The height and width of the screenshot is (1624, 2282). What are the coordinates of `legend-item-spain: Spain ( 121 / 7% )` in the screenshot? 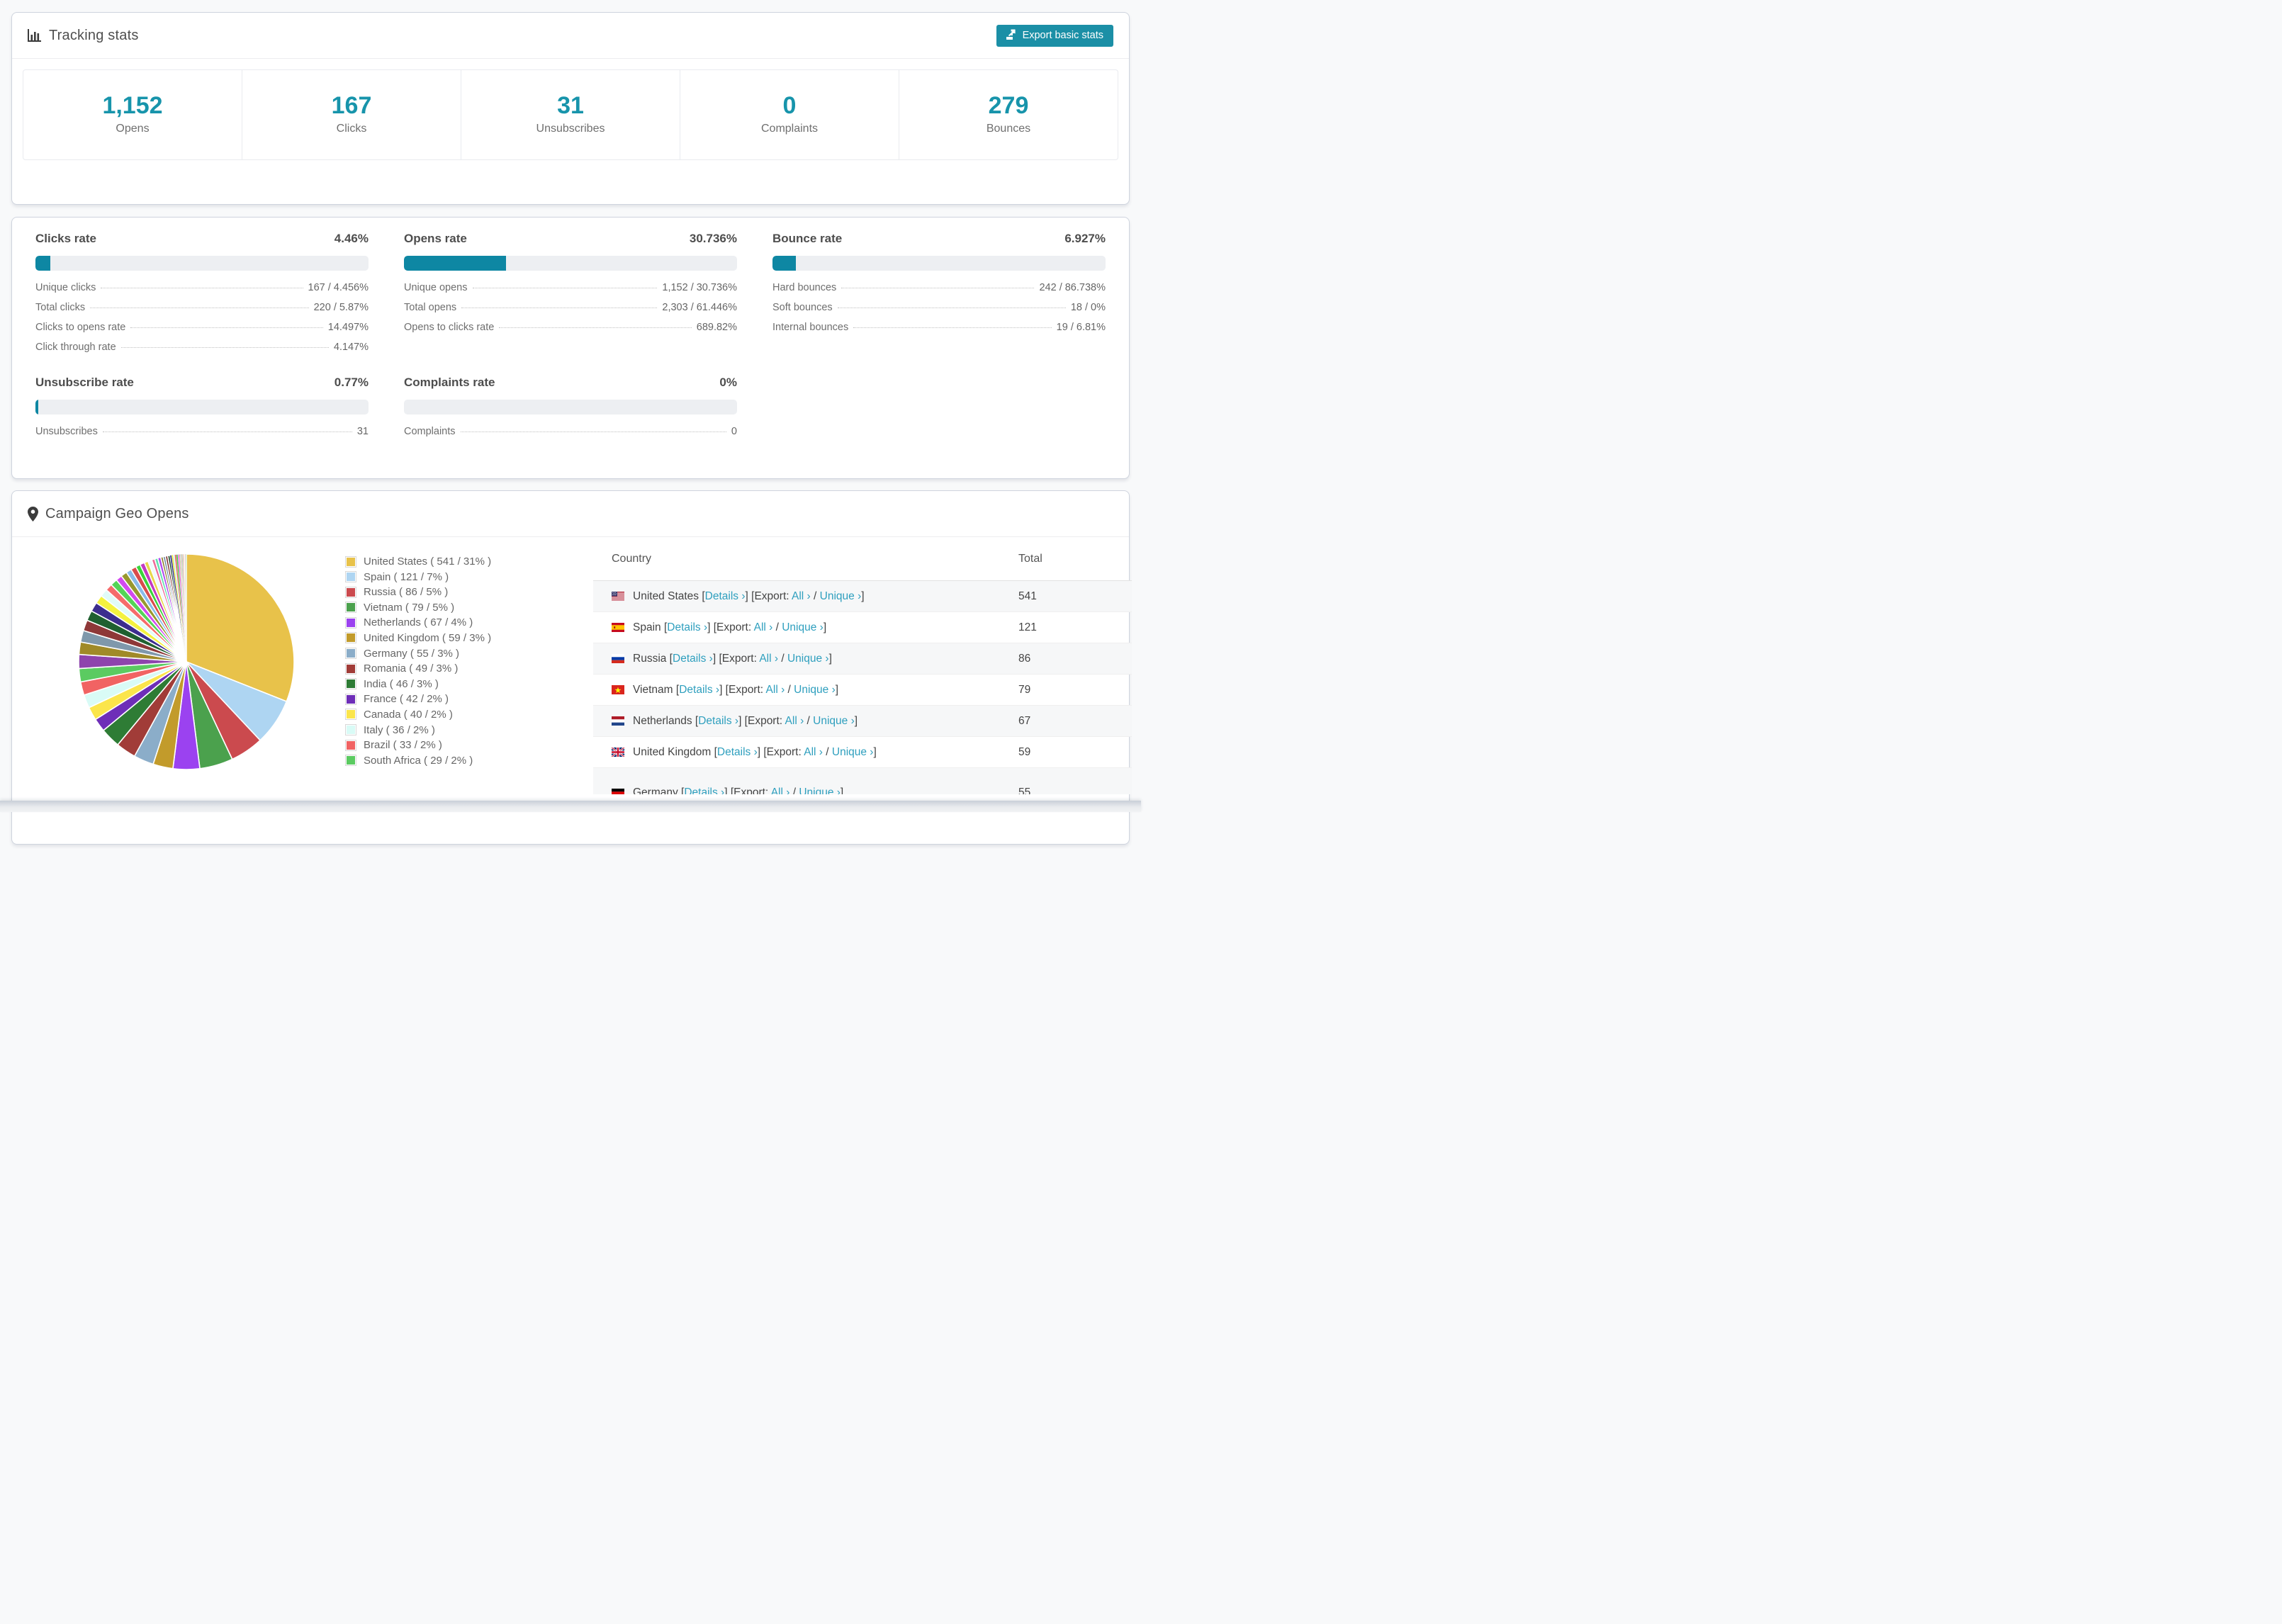 It's located at (418, 577).